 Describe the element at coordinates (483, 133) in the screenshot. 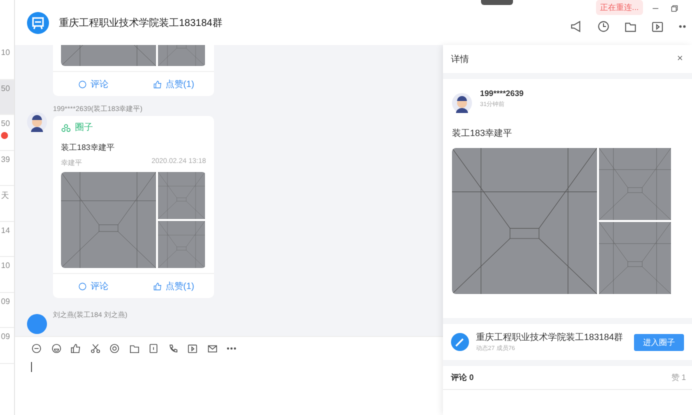

I see `post-text: 装工183幸建平` at that location.